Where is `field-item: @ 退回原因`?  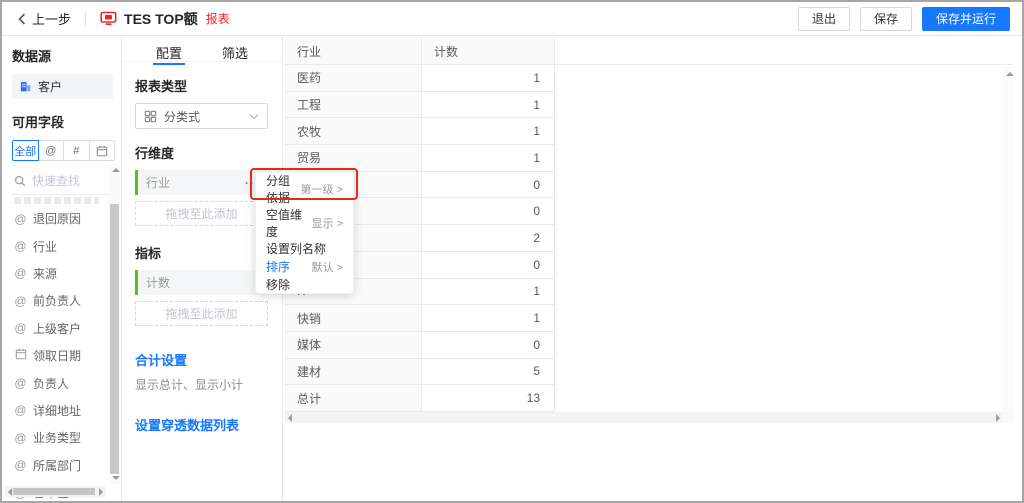
field-item: @ 退回原因 is located at coordinates (62, 218).